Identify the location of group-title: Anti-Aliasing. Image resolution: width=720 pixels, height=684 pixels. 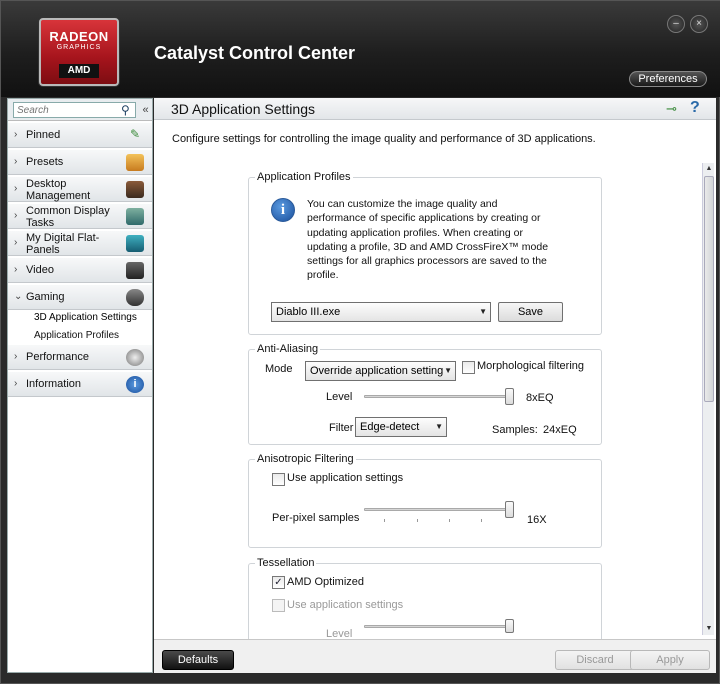
(288, 349).